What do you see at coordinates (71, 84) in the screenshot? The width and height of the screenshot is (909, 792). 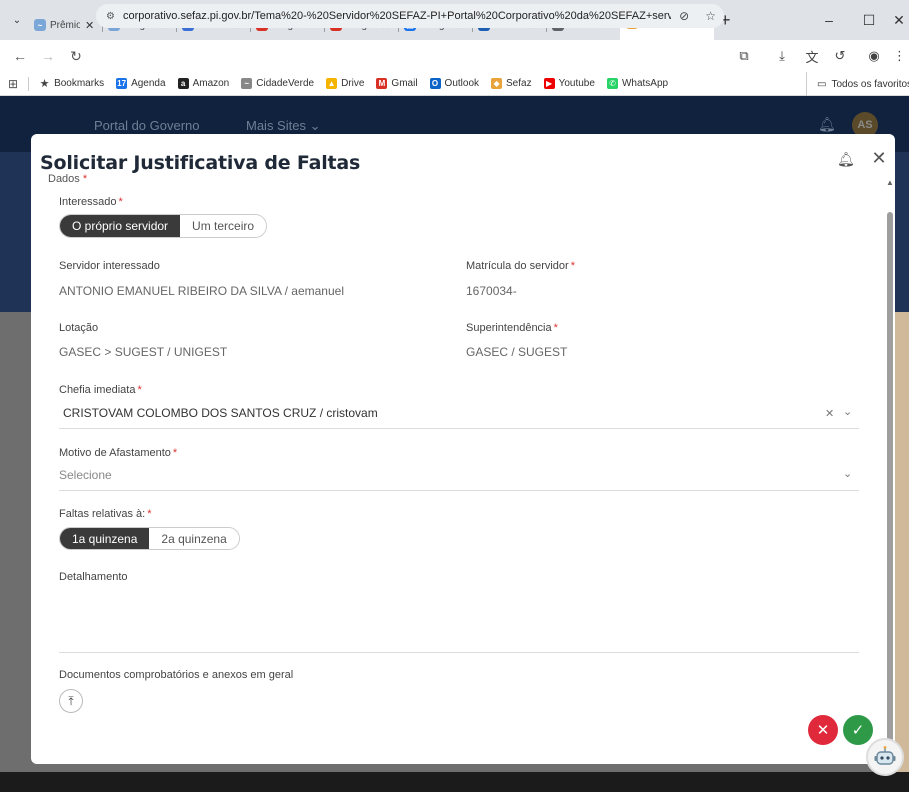 I see `bookmark-item: ★ Bookmarks` at bounding box center [71, 84].